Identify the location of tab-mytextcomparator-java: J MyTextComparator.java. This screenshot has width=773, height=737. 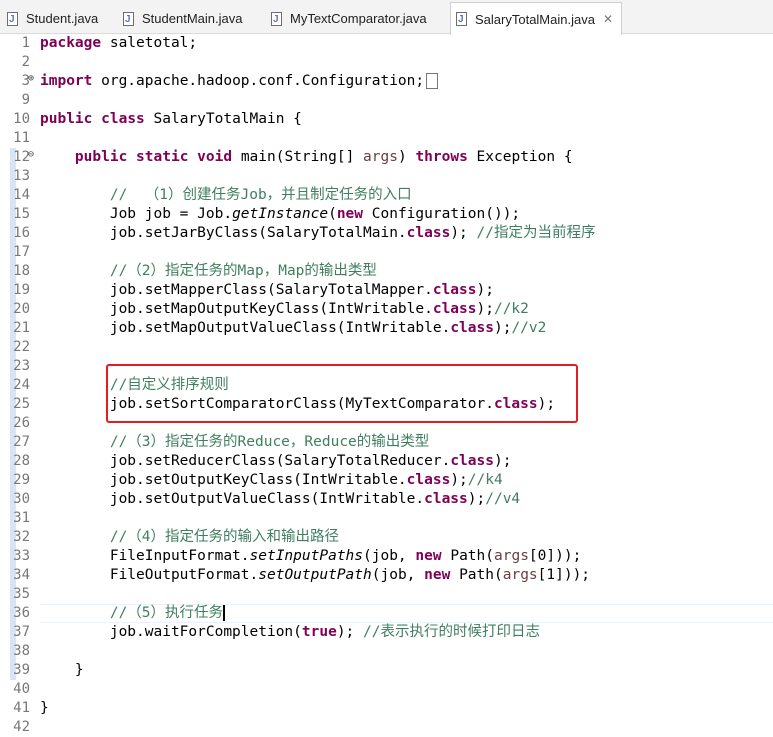
(357, 18).